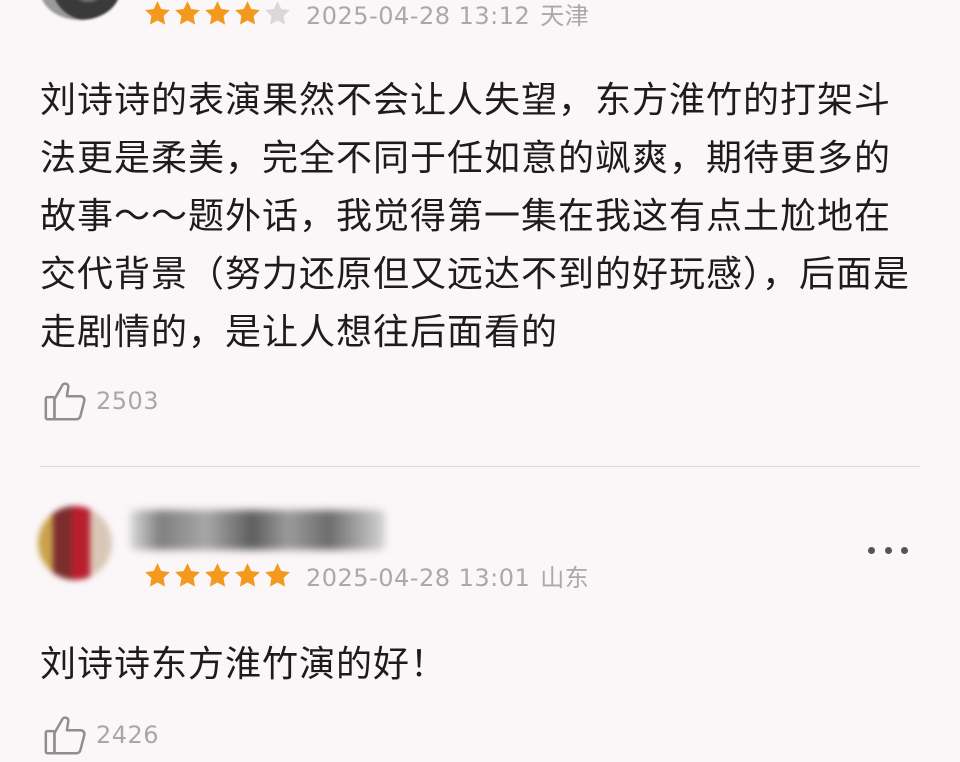  Describe the element at coordinates (128, 735) in the screenshot. I see `like-count: 2426` at that location.